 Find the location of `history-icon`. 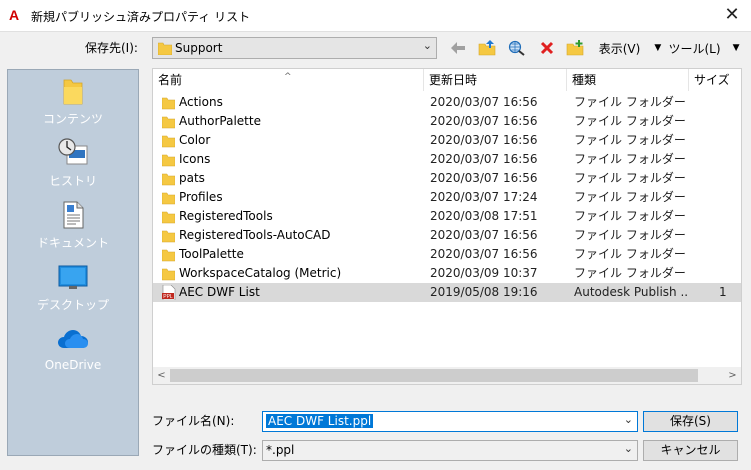

history-icon is located at coordinates (73, 151).